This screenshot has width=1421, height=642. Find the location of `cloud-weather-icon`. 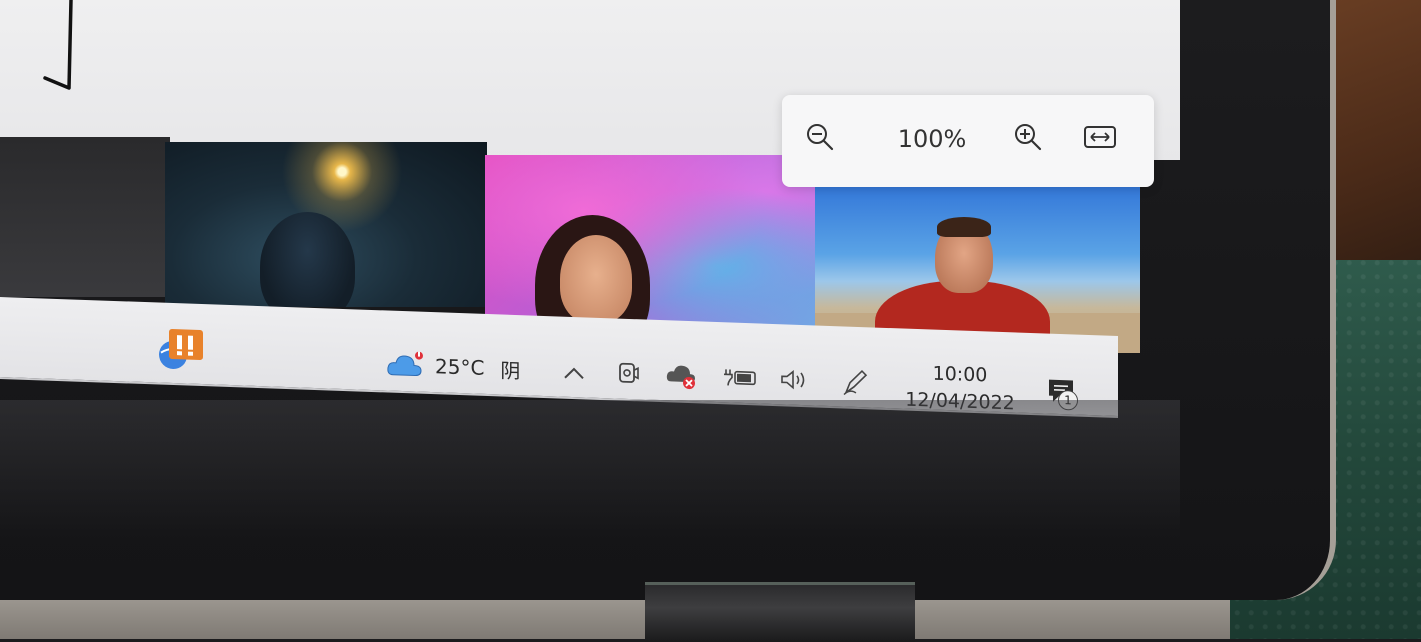

cloud-weather-icon is located at coordinates (405, 364).